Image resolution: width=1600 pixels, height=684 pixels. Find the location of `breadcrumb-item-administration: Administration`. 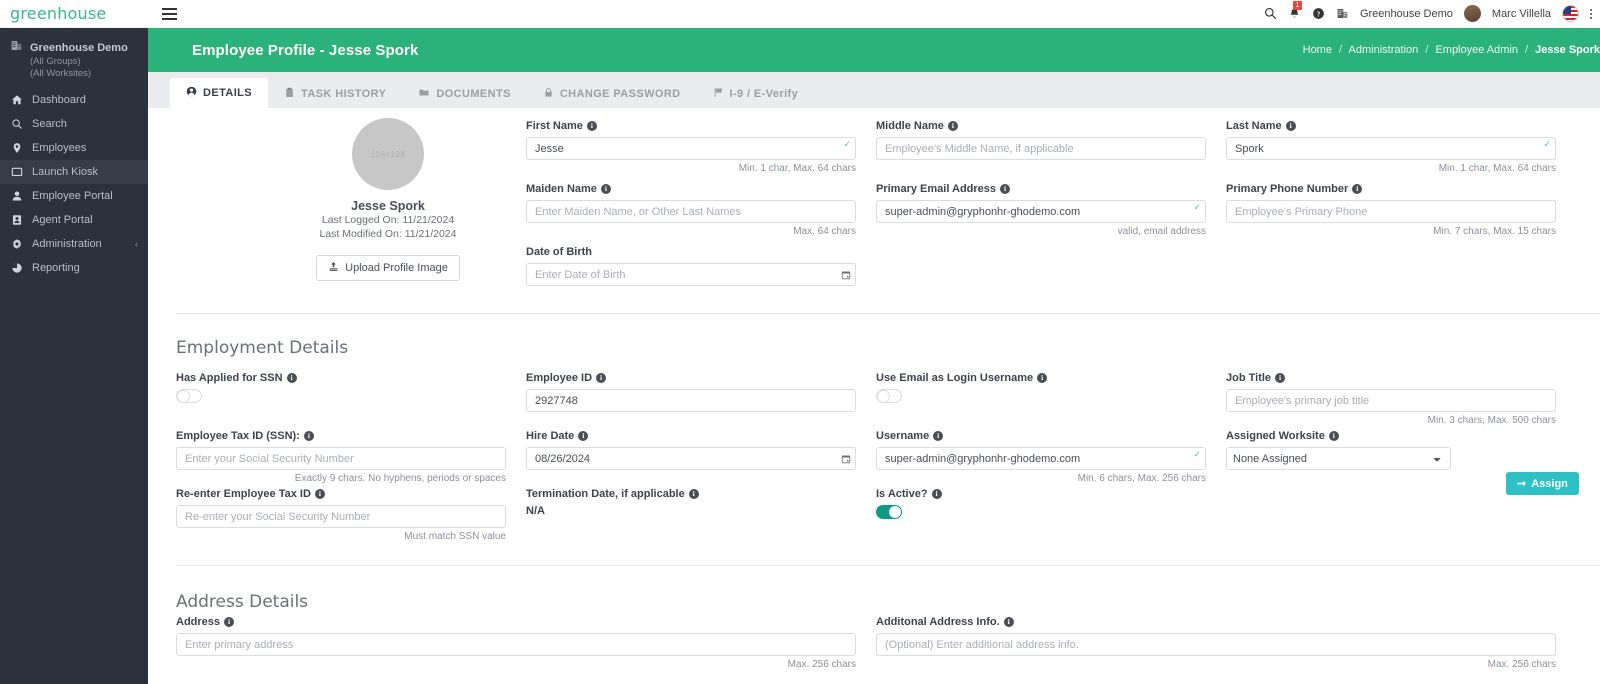

breadcrumb-item-administration: Administration is located at coordinates (1384, 50).